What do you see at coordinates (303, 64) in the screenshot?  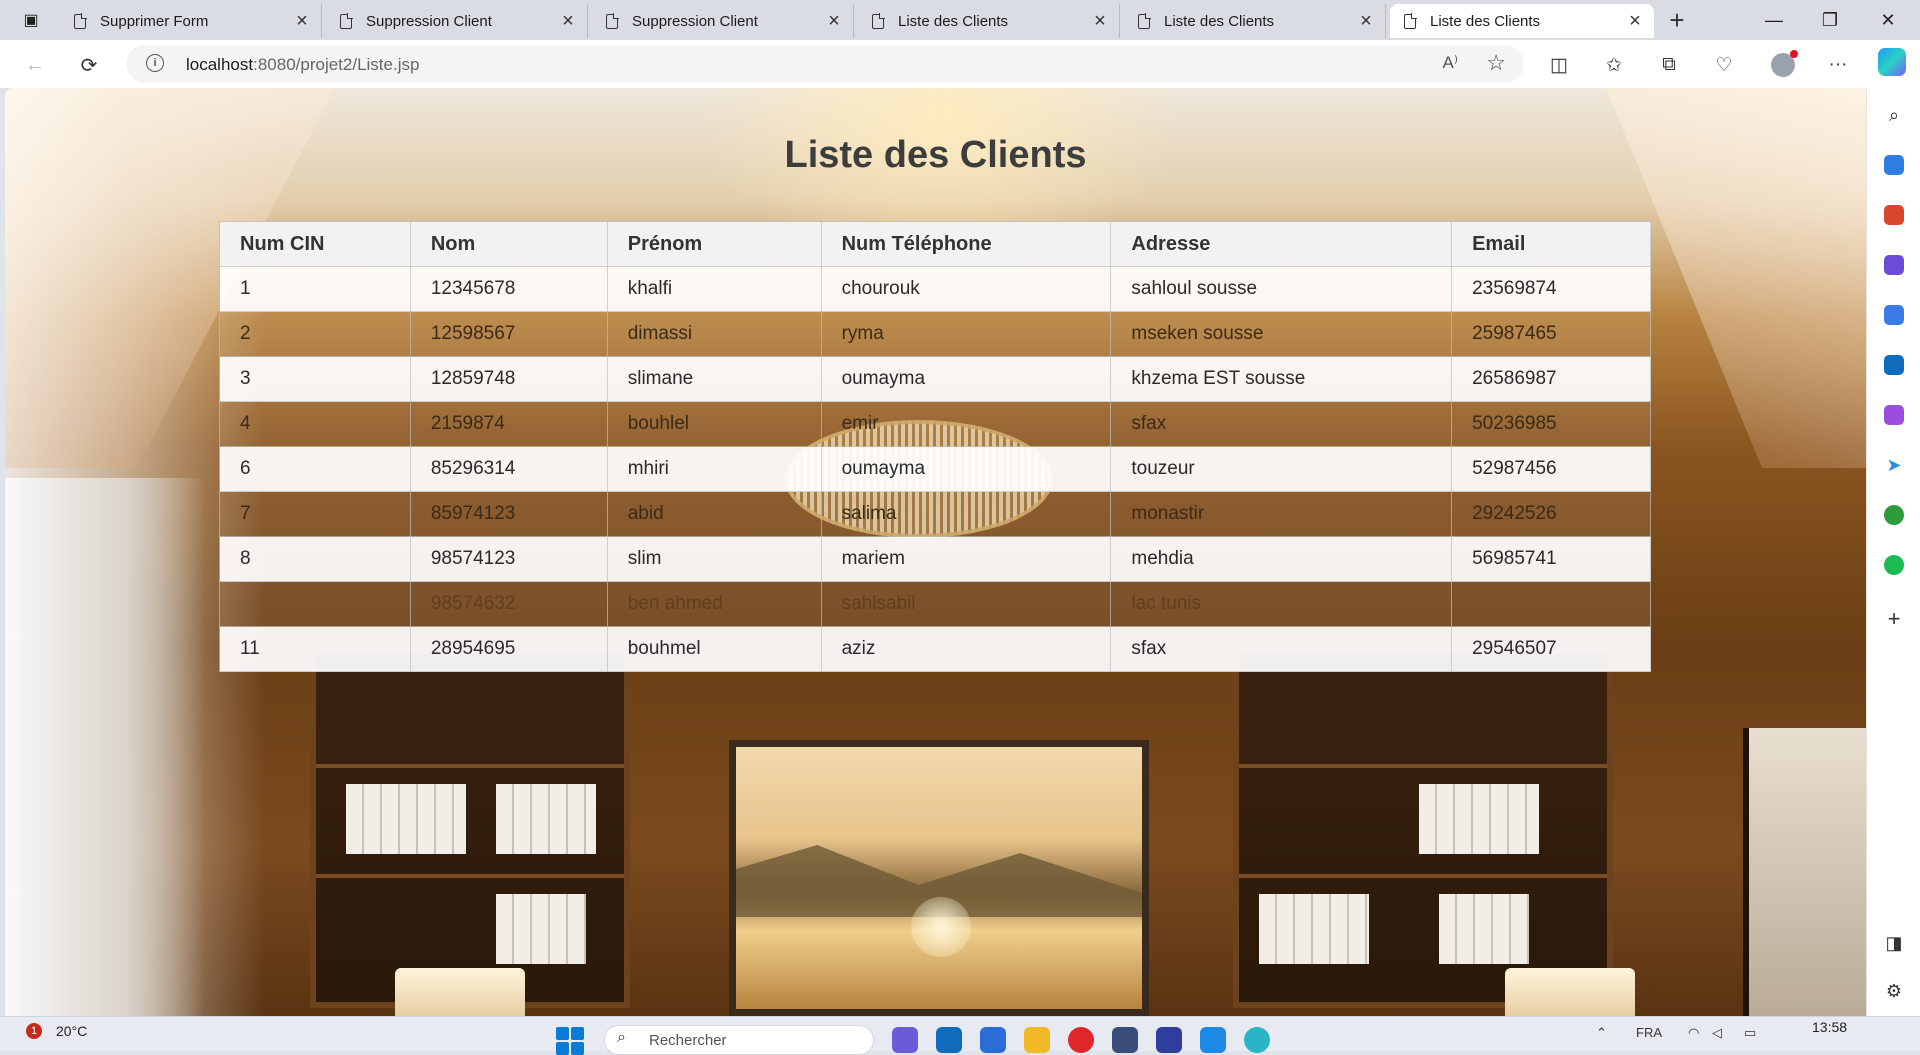 I see `url-text: localhost:8080/projet2/Liste.jsp` at bounding box center [303, 64].